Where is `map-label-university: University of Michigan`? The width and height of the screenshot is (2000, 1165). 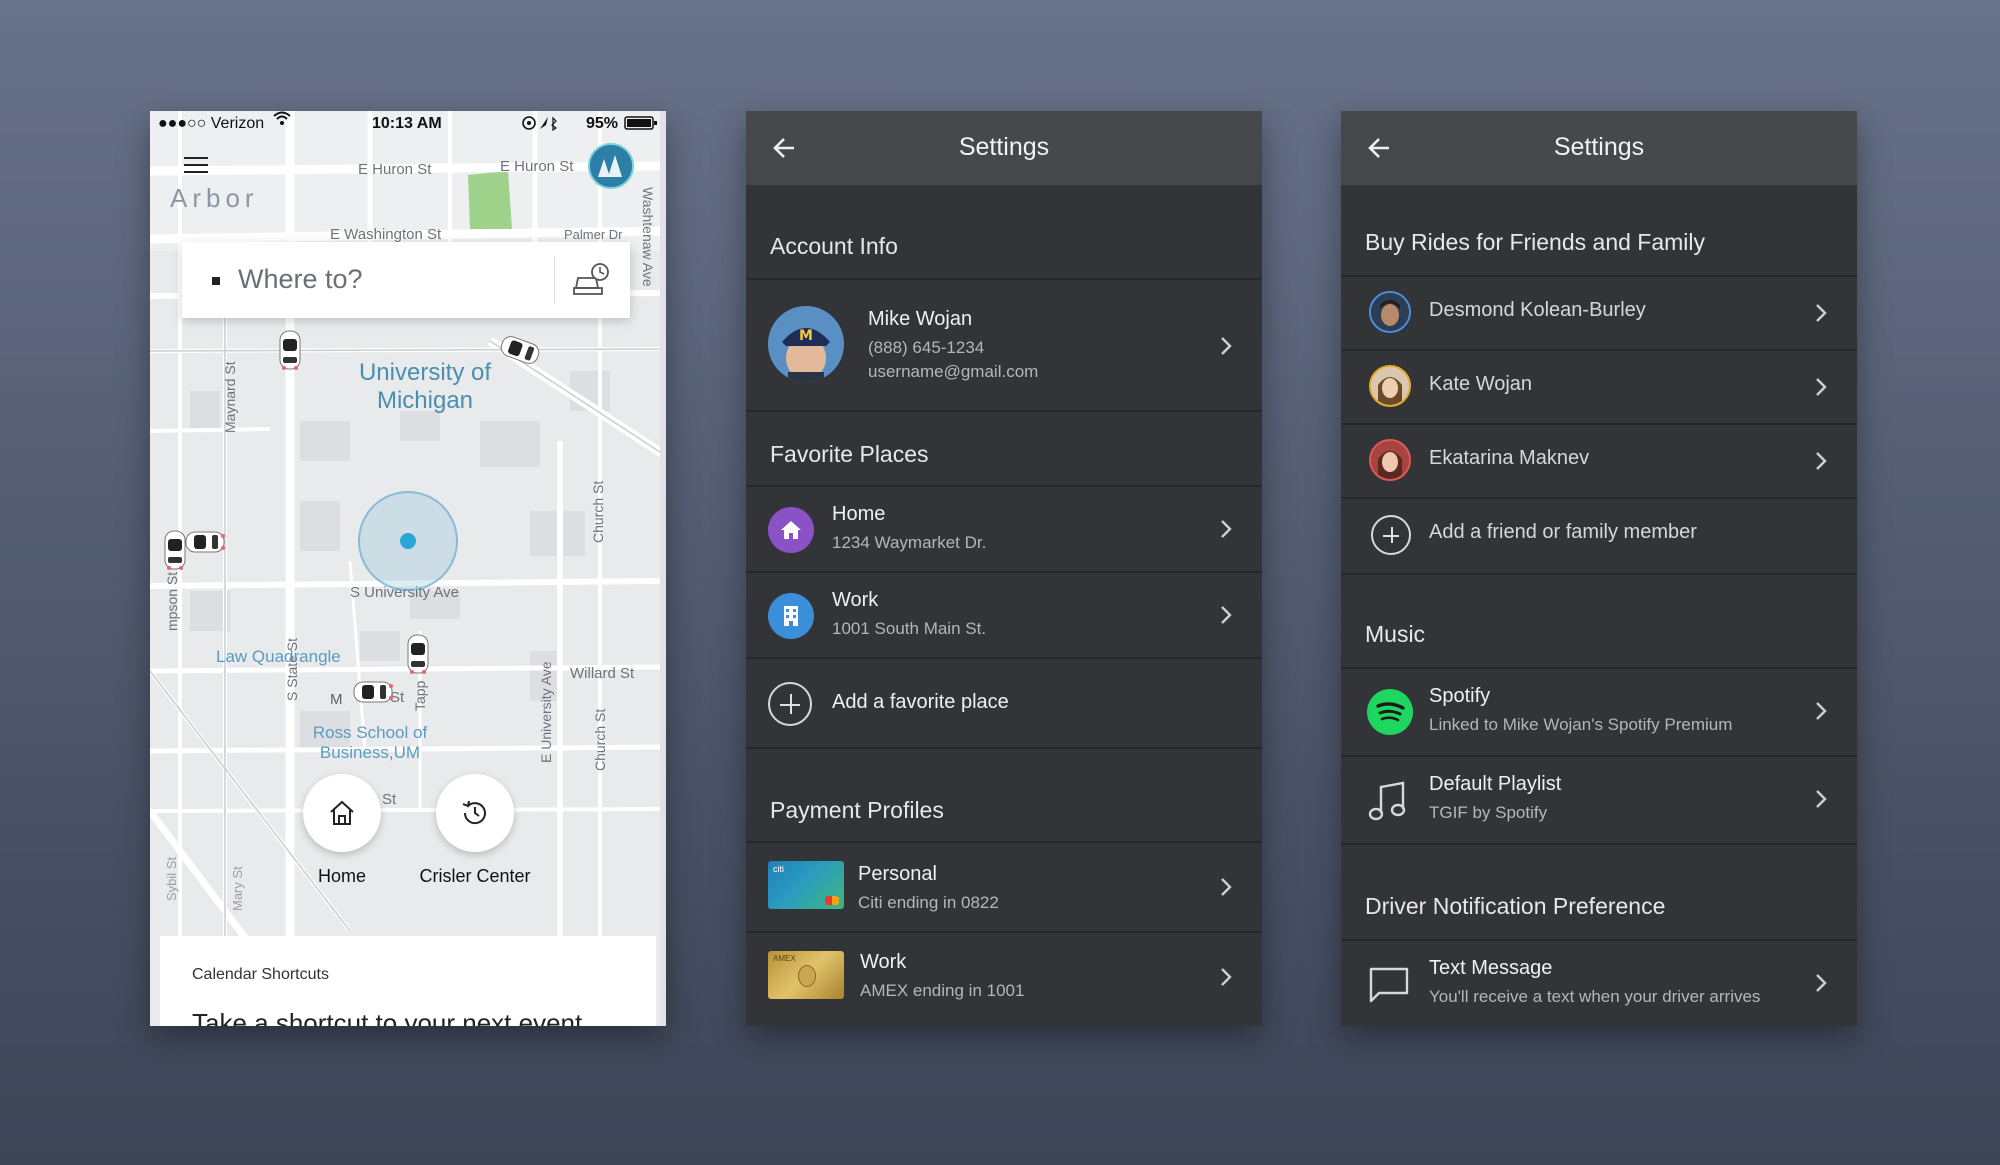 map-label-university: University of Michigan is located at coordinates (425, 386).